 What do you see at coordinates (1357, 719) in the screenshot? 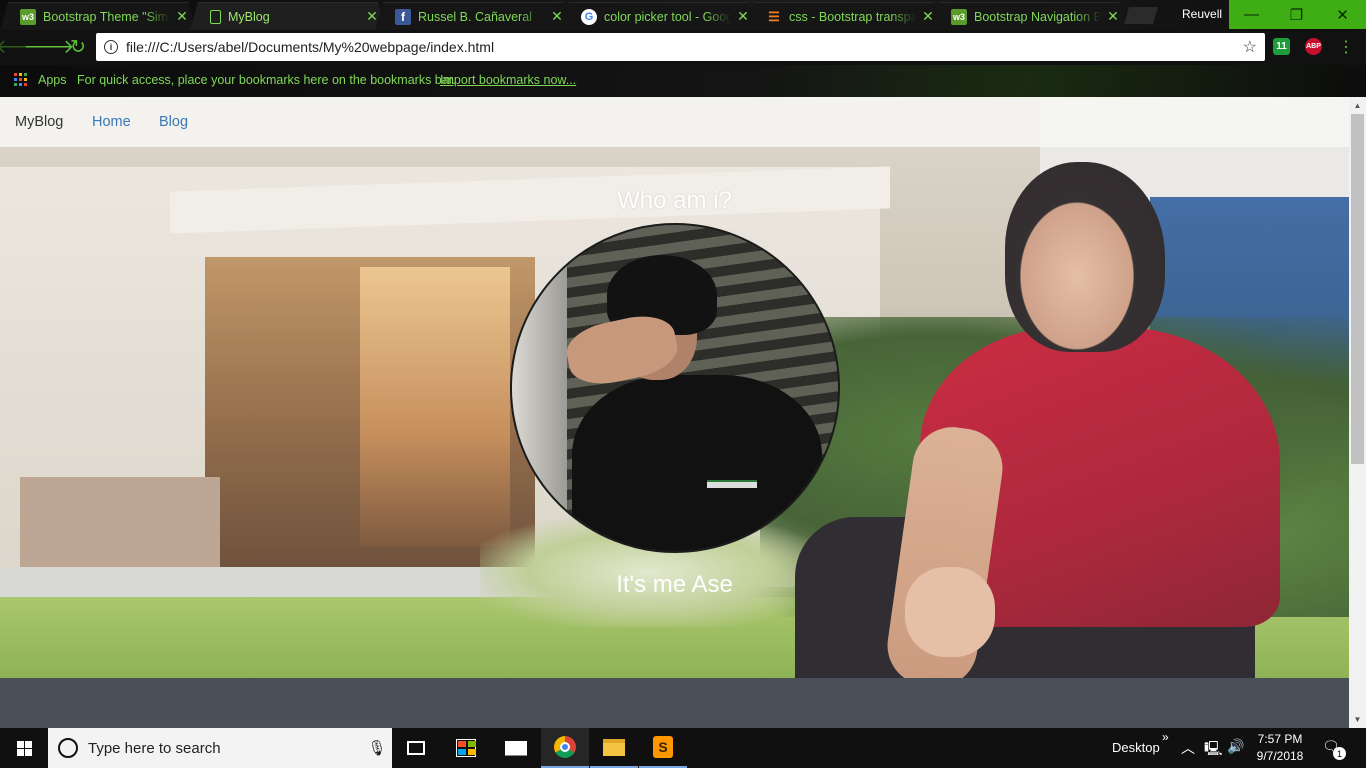
I see `scroll-down-arrow-icon: ▼` at bounding box center [1357, 719].